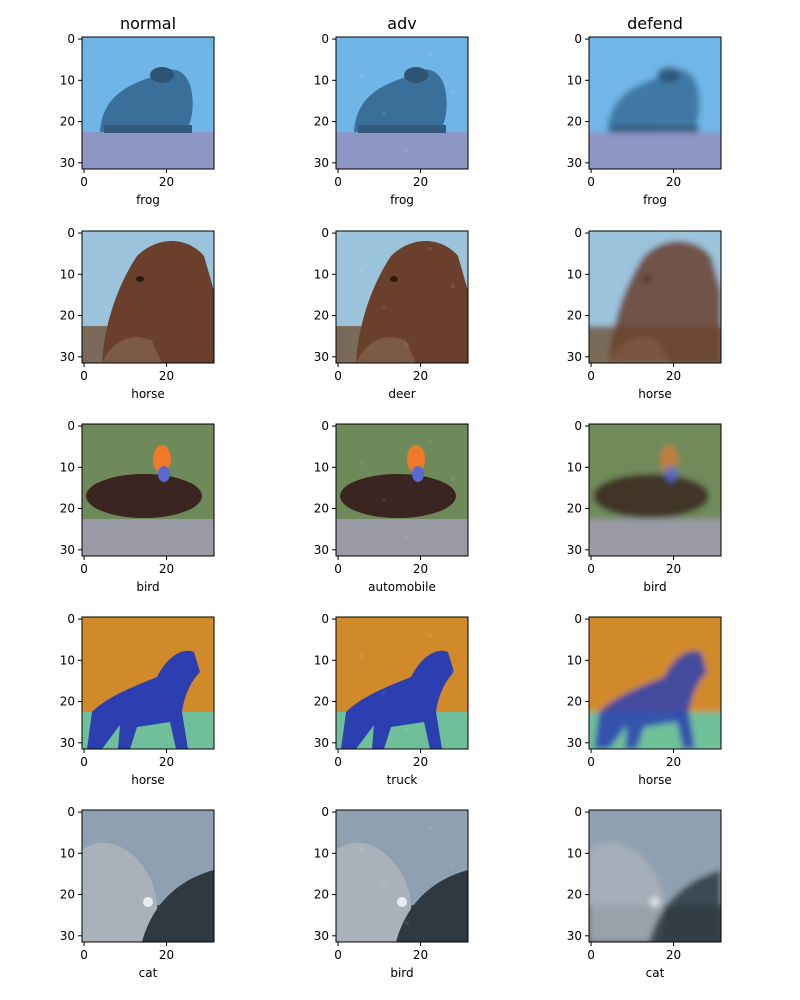  I want to click on panel-r1-defend: 0 20 0 10 20 30 frog, so click(644, 119).